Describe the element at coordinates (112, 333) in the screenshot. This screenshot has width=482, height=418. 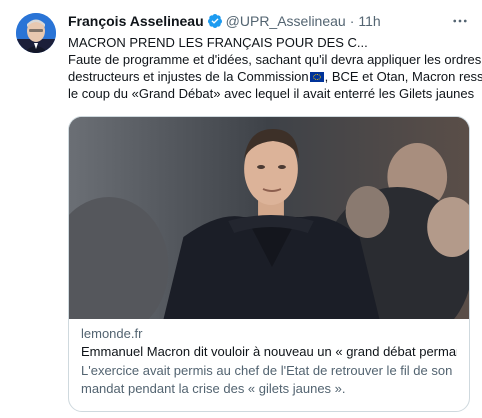
I see `card-domain: lemonde.fr` at that location.